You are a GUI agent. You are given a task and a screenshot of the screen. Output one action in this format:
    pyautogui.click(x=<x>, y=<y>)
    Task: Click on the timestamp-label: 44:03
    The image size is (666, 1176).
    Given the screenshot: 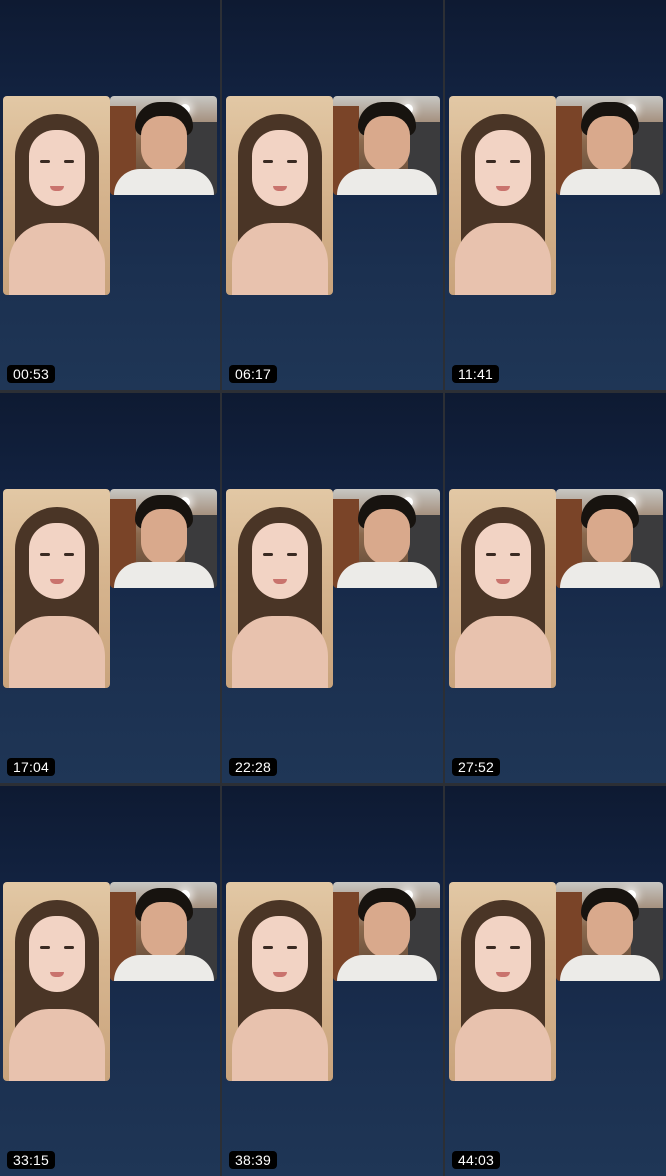 What is the action you would take?
    pyautogui.click(x=476, y=1160)
    